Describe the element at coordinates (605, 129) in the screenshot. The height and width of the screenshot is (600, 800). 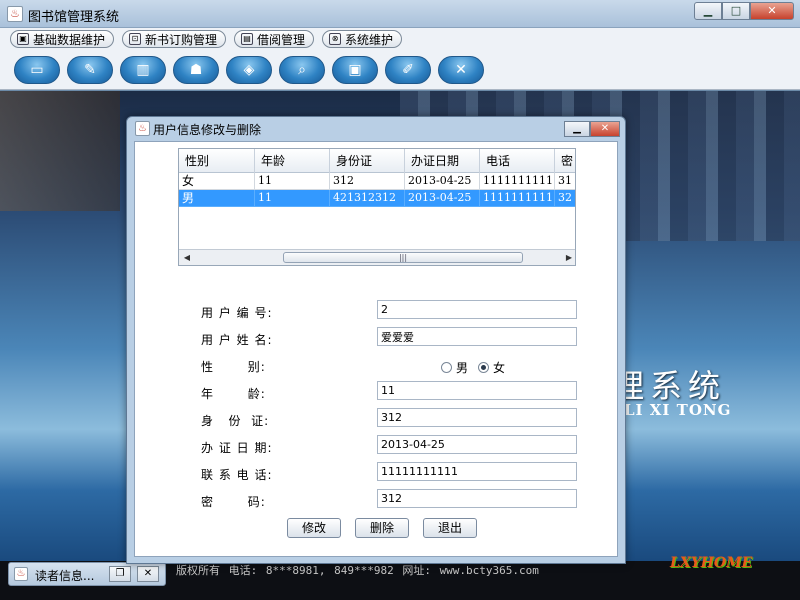
I see `dialog-close-button: ✕` at that location.